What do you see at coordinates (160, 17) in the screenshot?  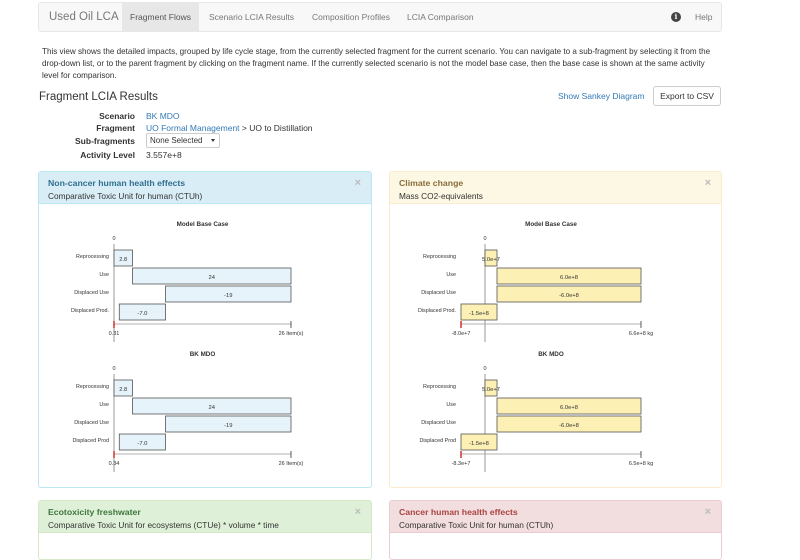 I see `tab-fragment-flows: Fragment Flows` at bounding box center [160, 17].